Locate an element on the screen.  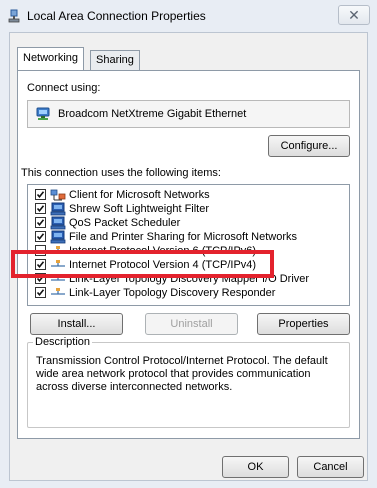
item-label: Client for Microsoft Networks is located at coordinates (139, 195).